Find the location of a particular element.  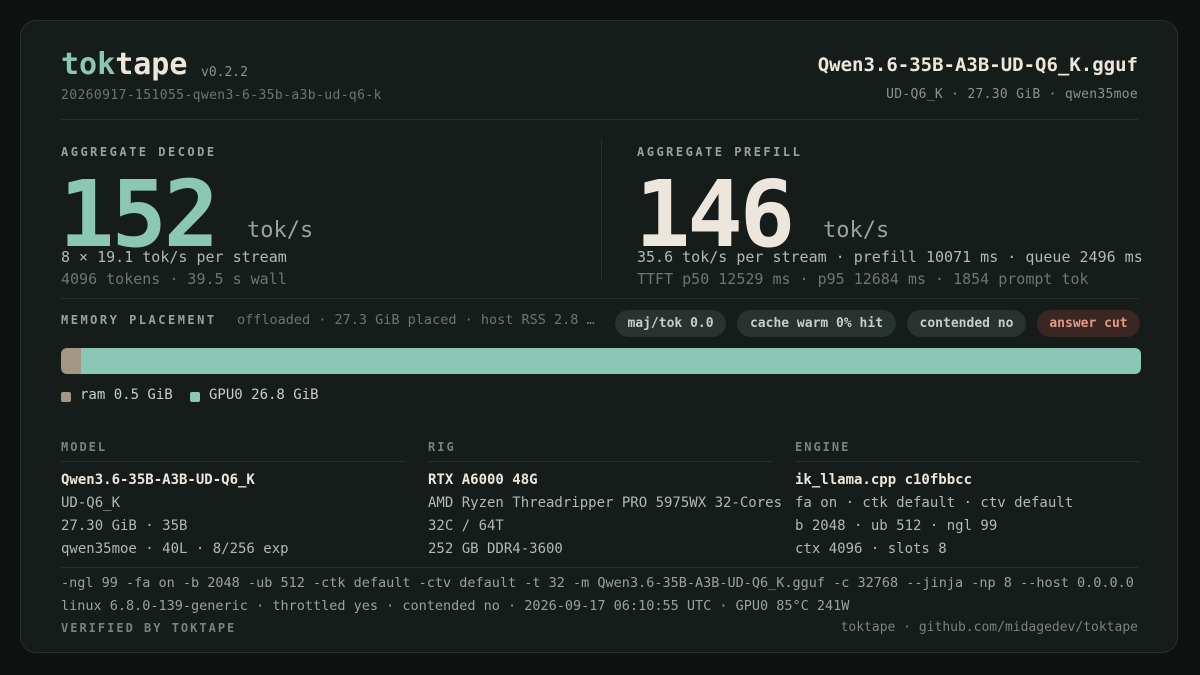

decode-per-stream: 8 × 19.1 tok/s per stream is located at coordinates (174, 257).